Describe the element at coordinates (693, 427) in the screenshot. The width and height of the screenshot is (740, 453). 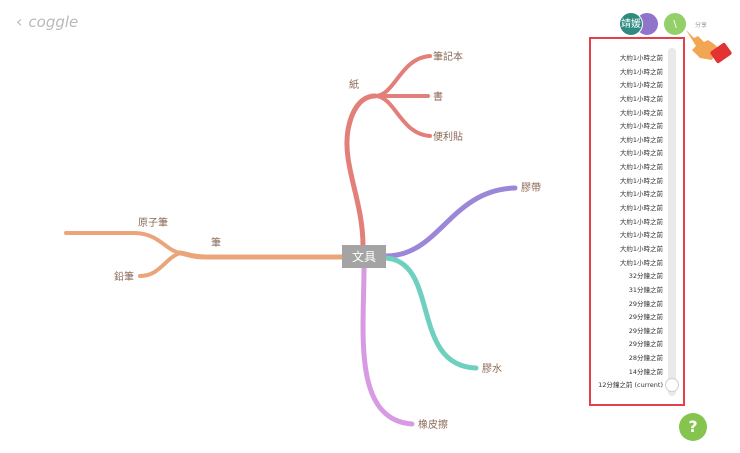
I see `help-button: ?` at that location.